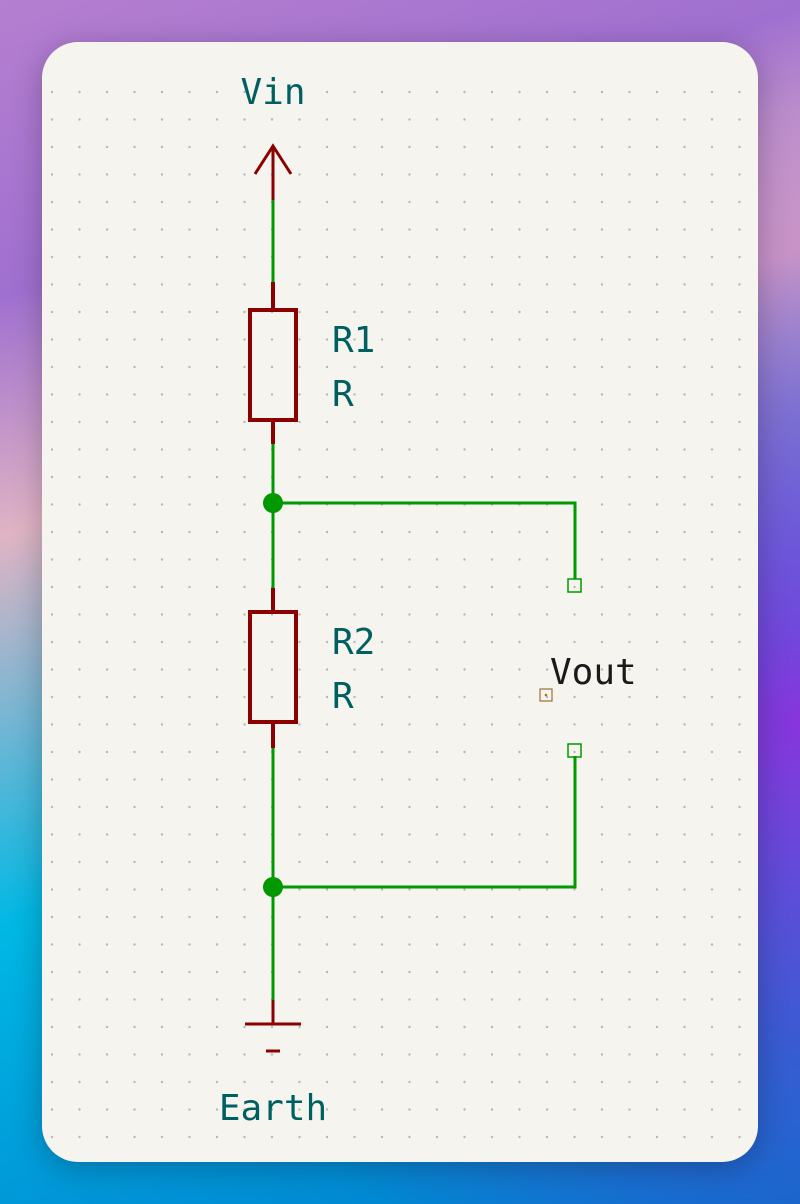 This screenshot has height=1204, width=800. I want to click on ground-icon, so click(273, 1026).